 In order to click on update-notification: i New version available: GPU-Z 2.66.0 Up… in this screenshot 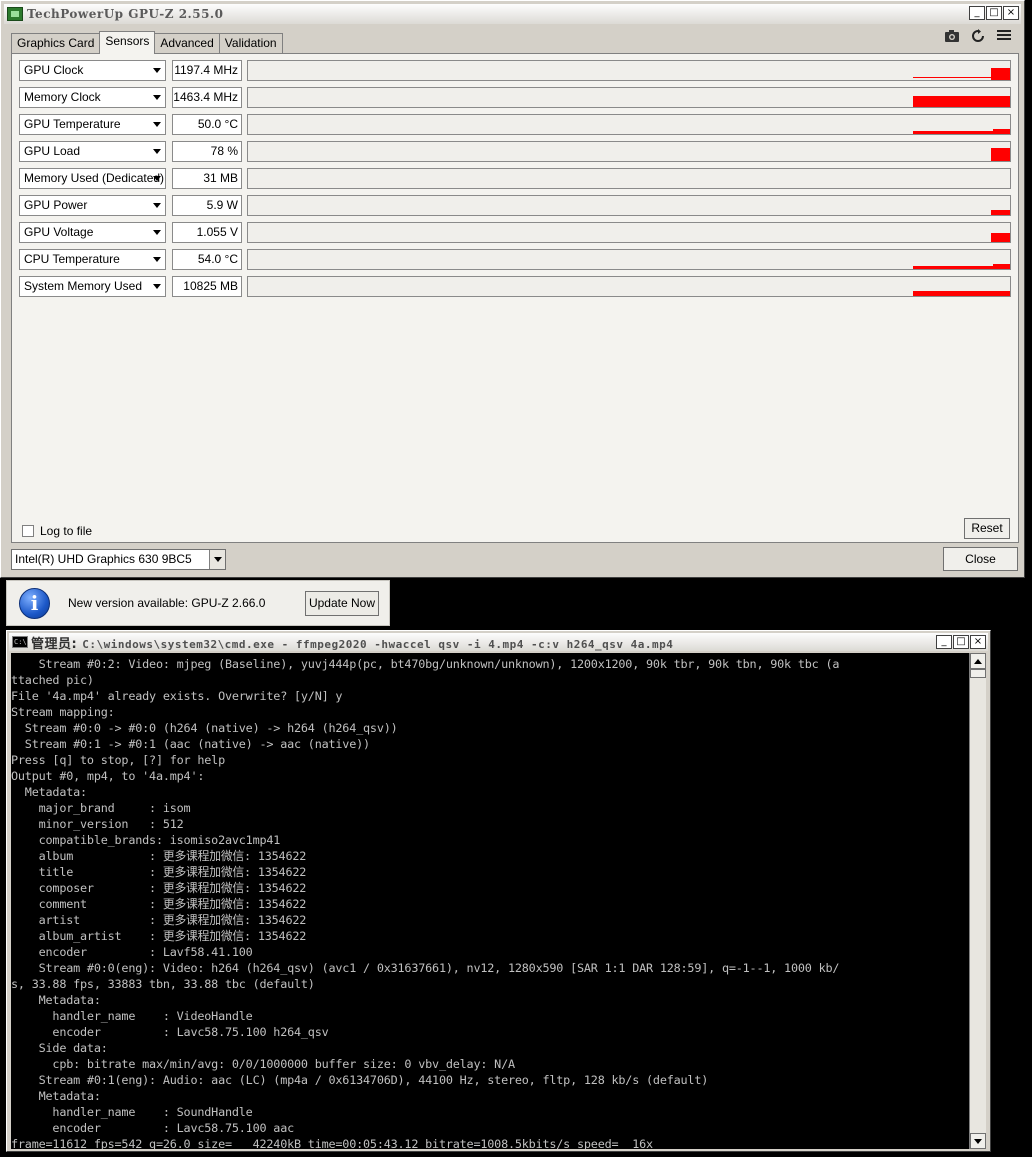, I will do `click(198, 603)`.